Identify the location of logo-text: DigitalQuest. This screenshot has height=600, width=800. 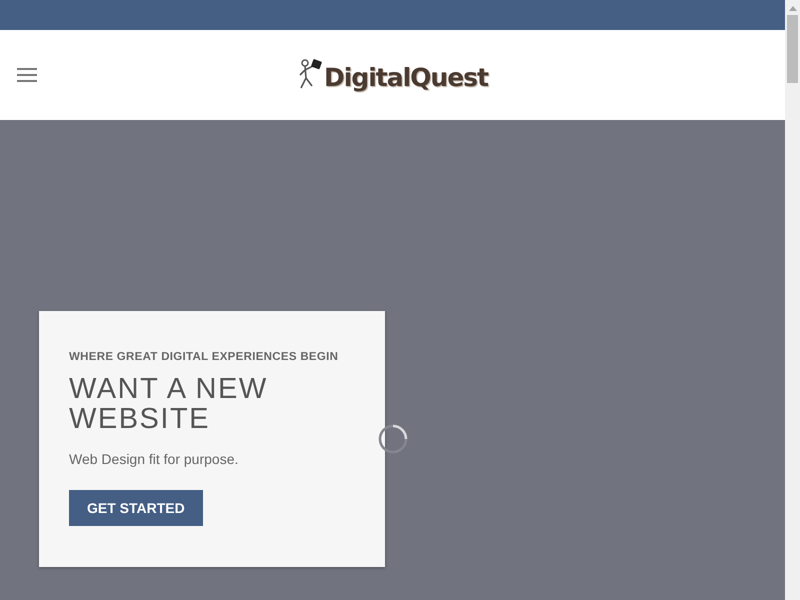
(406, 77).